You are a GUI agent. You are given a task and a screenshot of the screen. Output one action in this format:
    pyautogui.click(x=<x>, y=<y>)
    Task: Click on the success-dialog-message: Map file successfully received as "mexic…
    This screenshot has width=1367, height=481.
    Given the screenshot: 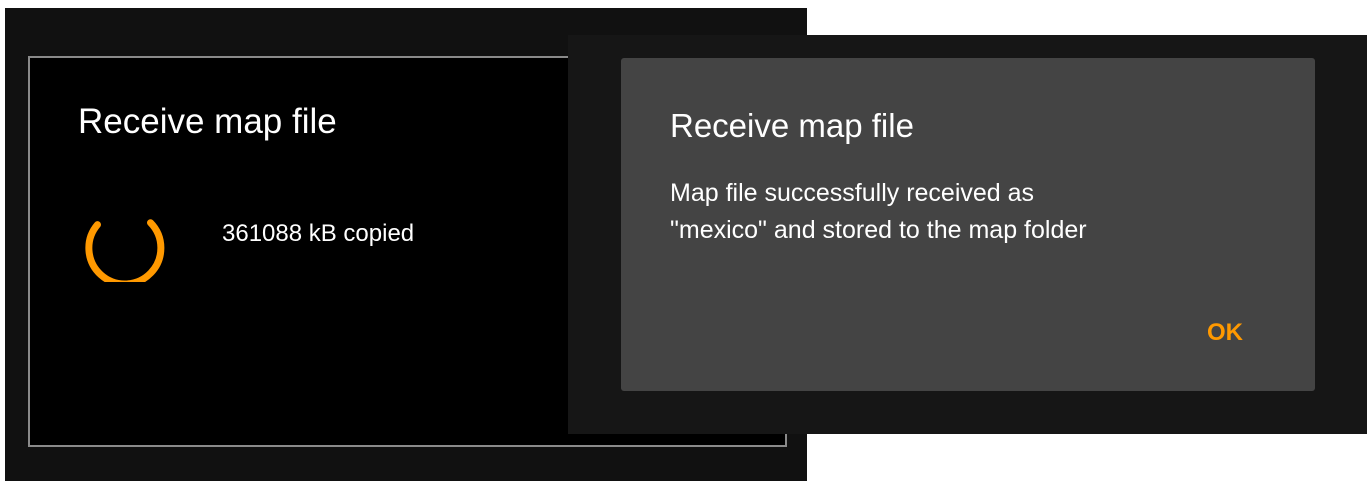 What is the action you would take?
    pyautogui.click(x=878, y=212)
    